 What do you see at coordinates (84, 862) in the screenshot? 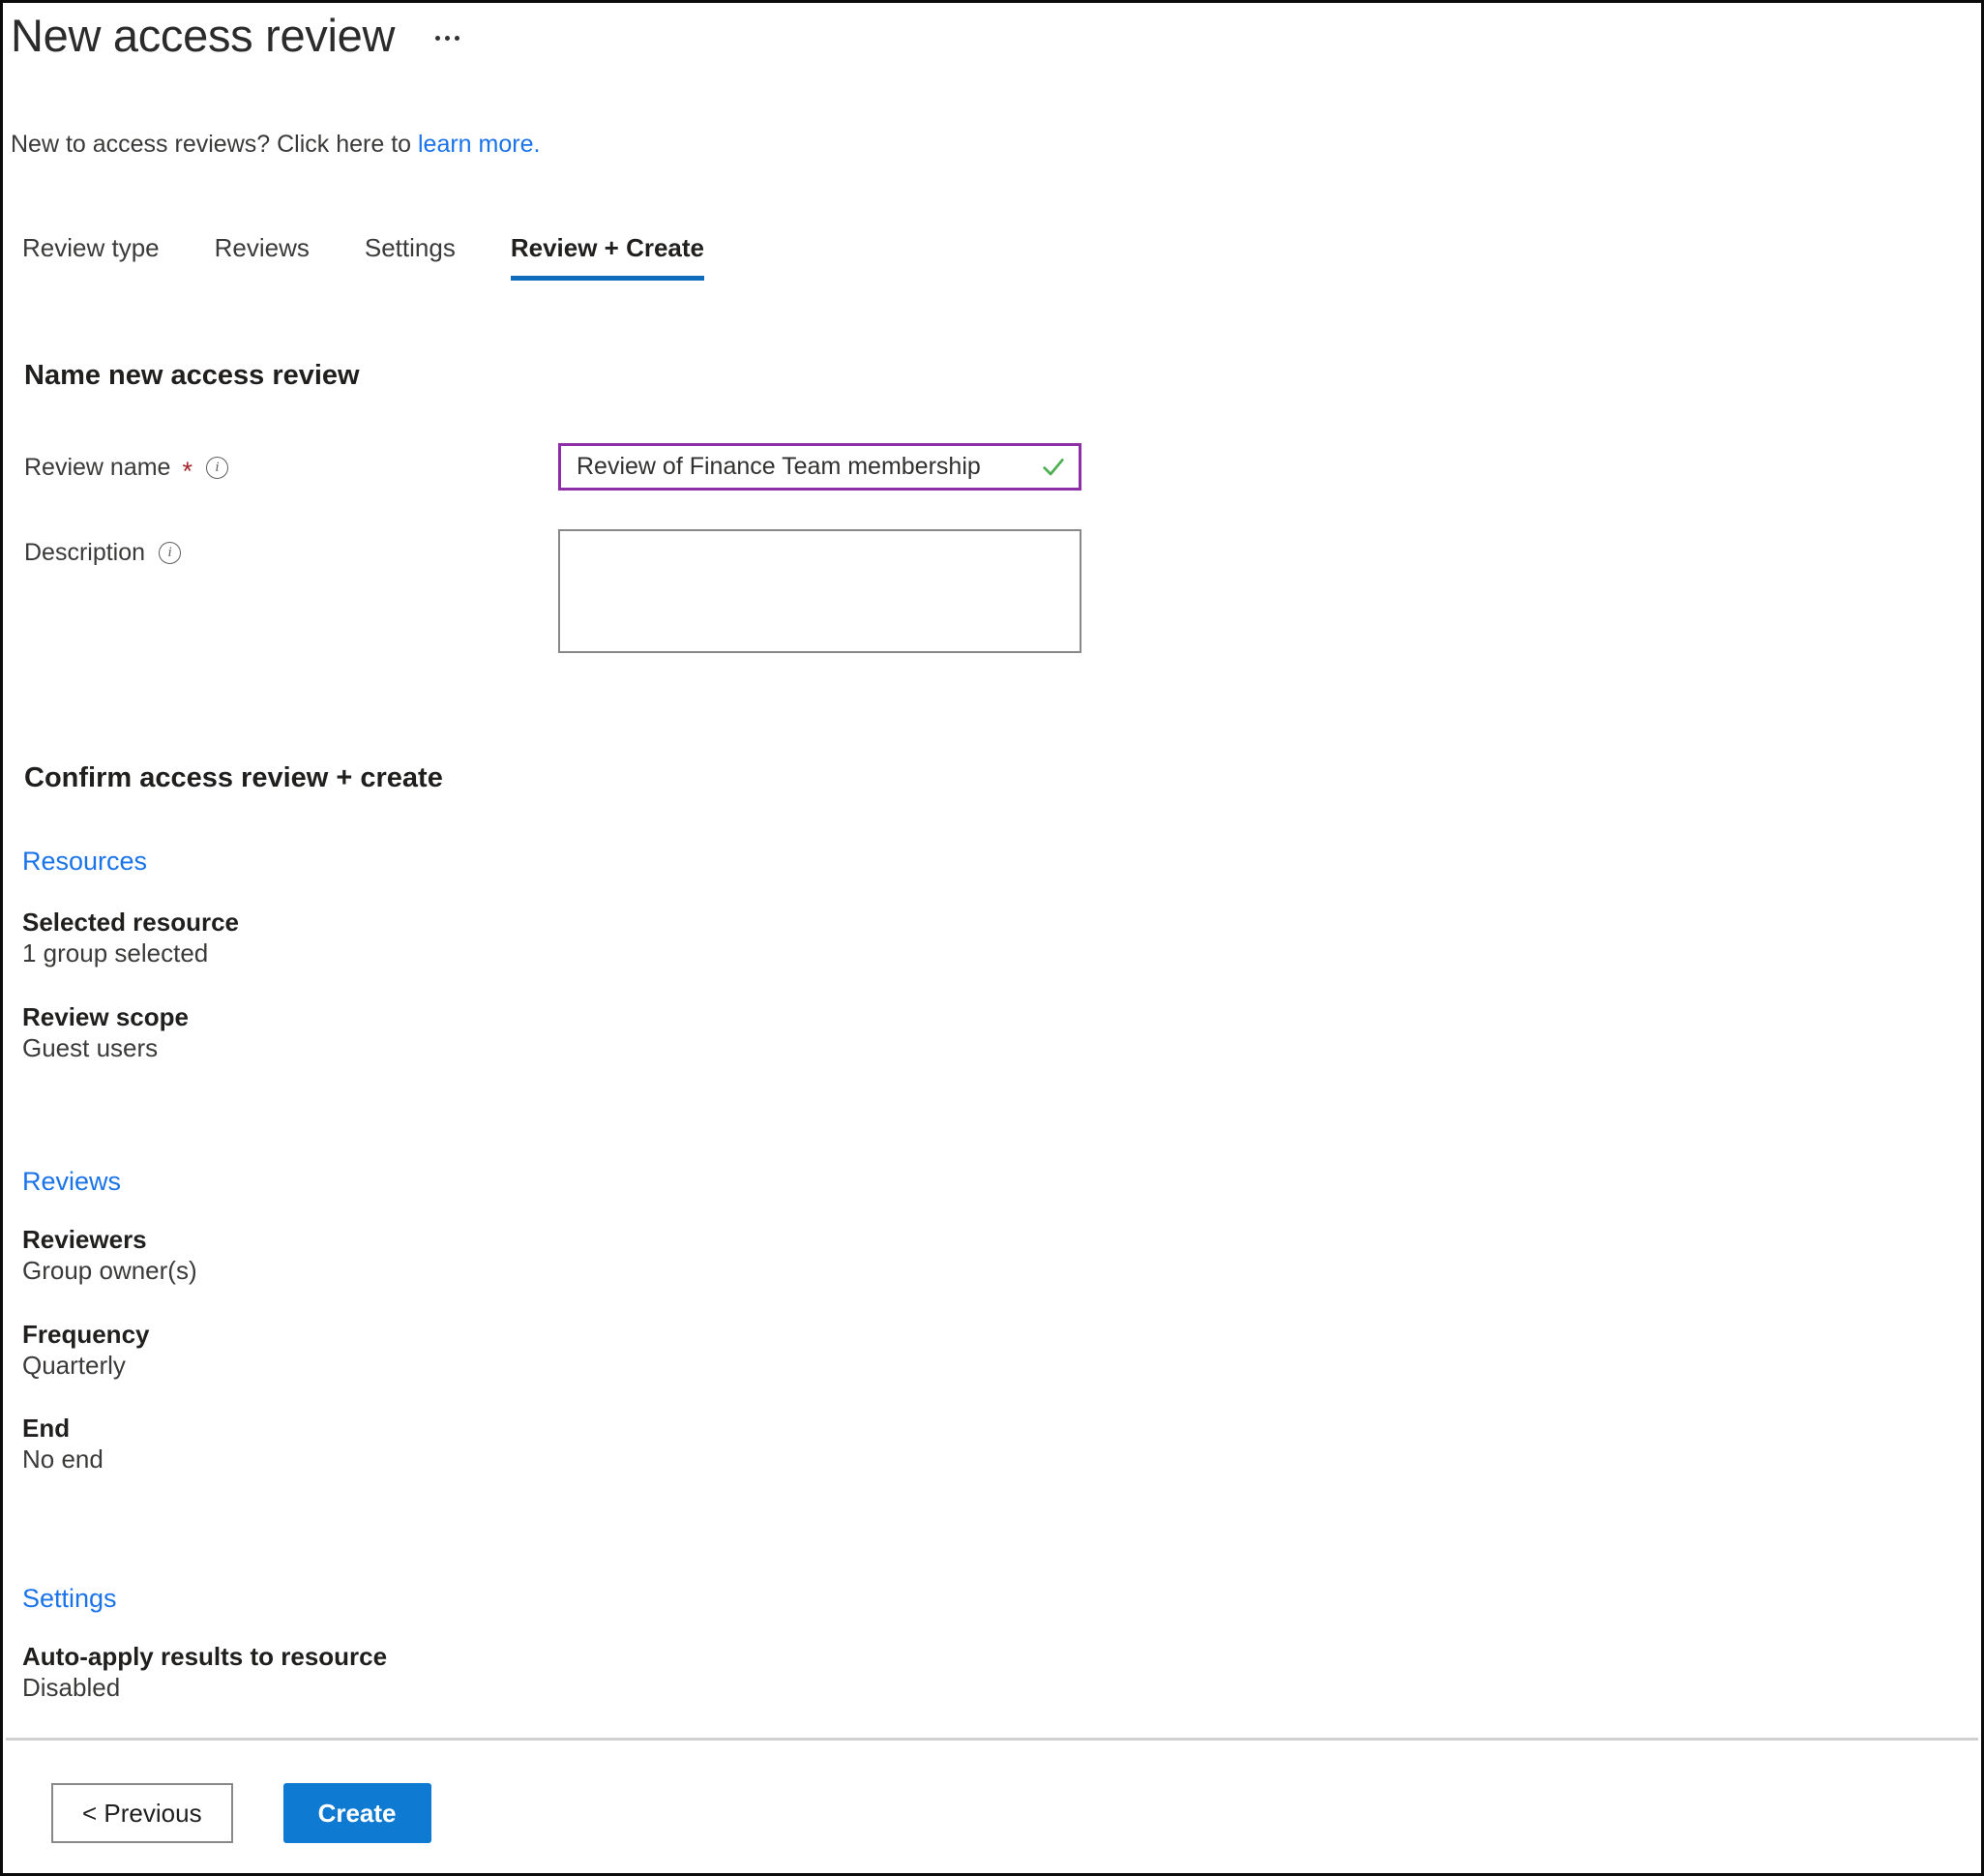
I see `summary-group-link-resources: Resources` at bounding box center [84, 862].